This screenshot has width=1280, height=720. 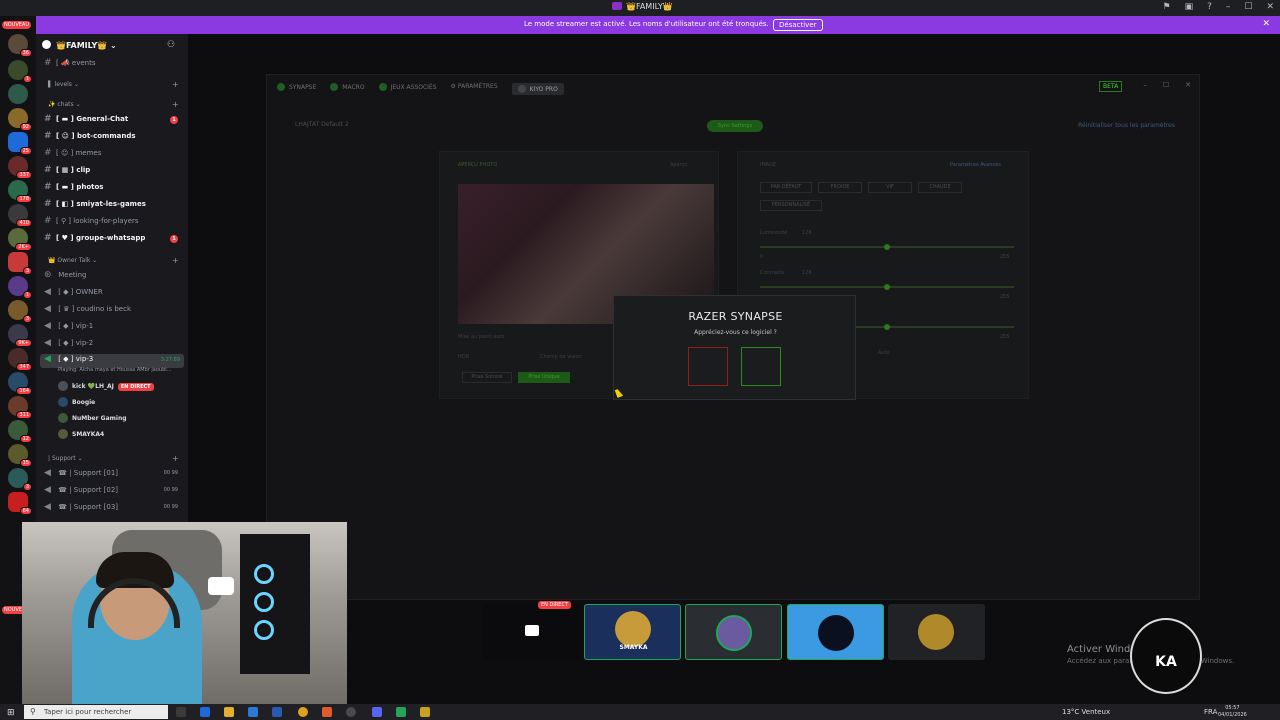 What do you see at coordinates (18, 94) in the screenshot?
I see `server-icon` at bounding box center [18, 94].